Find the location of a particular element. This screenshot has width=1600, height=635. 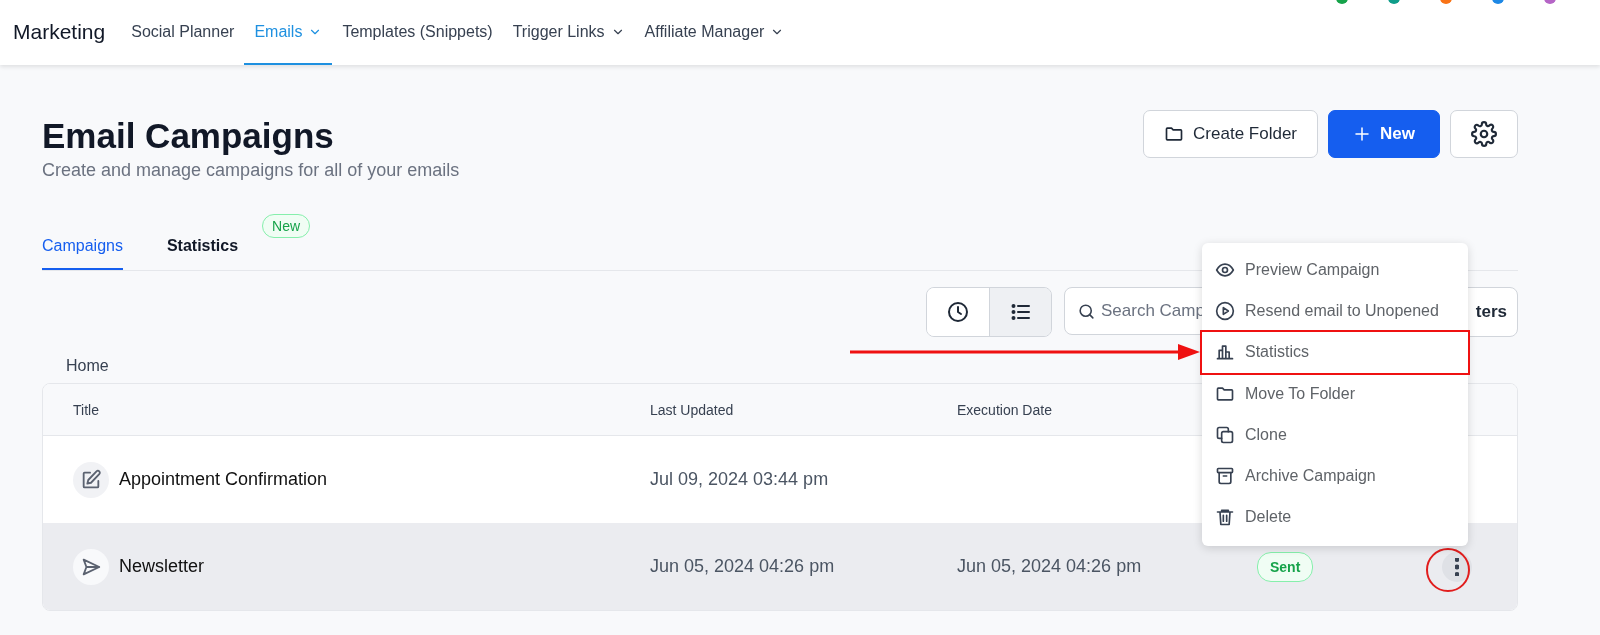

table-row: Newsletter Jun 05, 2024 04:26 pm Jun 05, 2024 04:26 pm Sent is located at coordinates (780, 566).